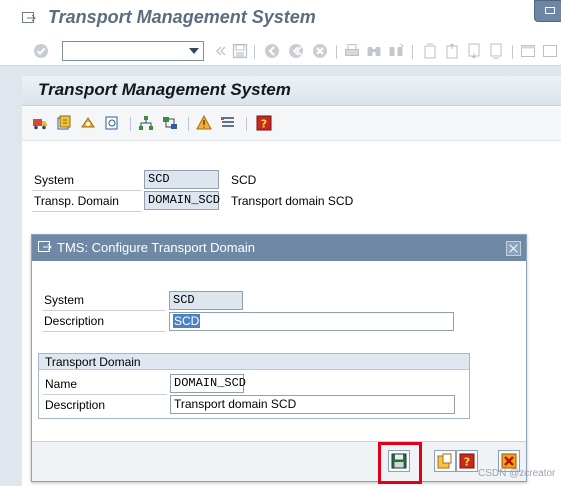  What do you see at coordinates (452, 51) in the screenshot?
I see `previous-page-icon` at bounding box center [452, 51].